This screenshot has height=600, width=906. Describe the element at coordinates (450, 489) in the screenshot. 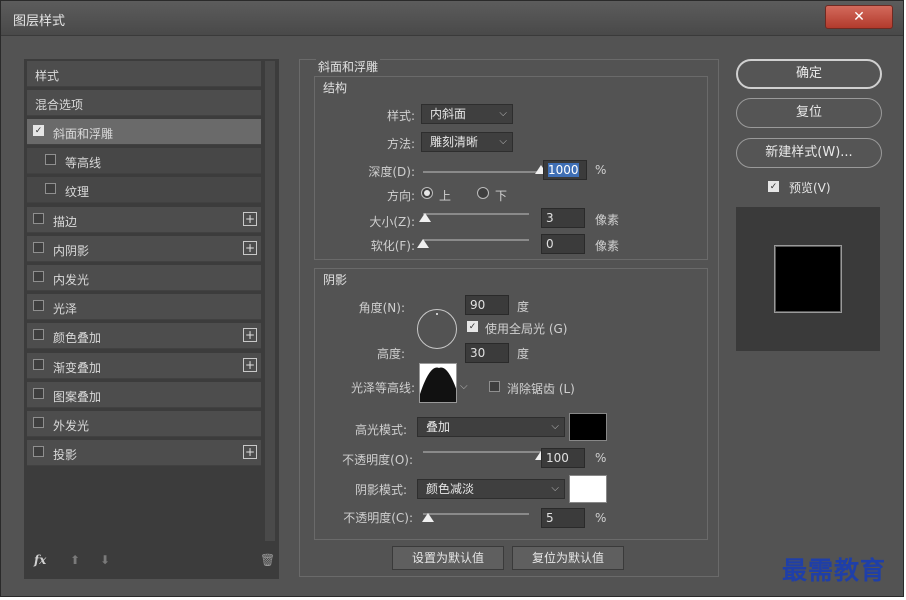

I see `shadow-mode-value: 颜色减淡` at that location.